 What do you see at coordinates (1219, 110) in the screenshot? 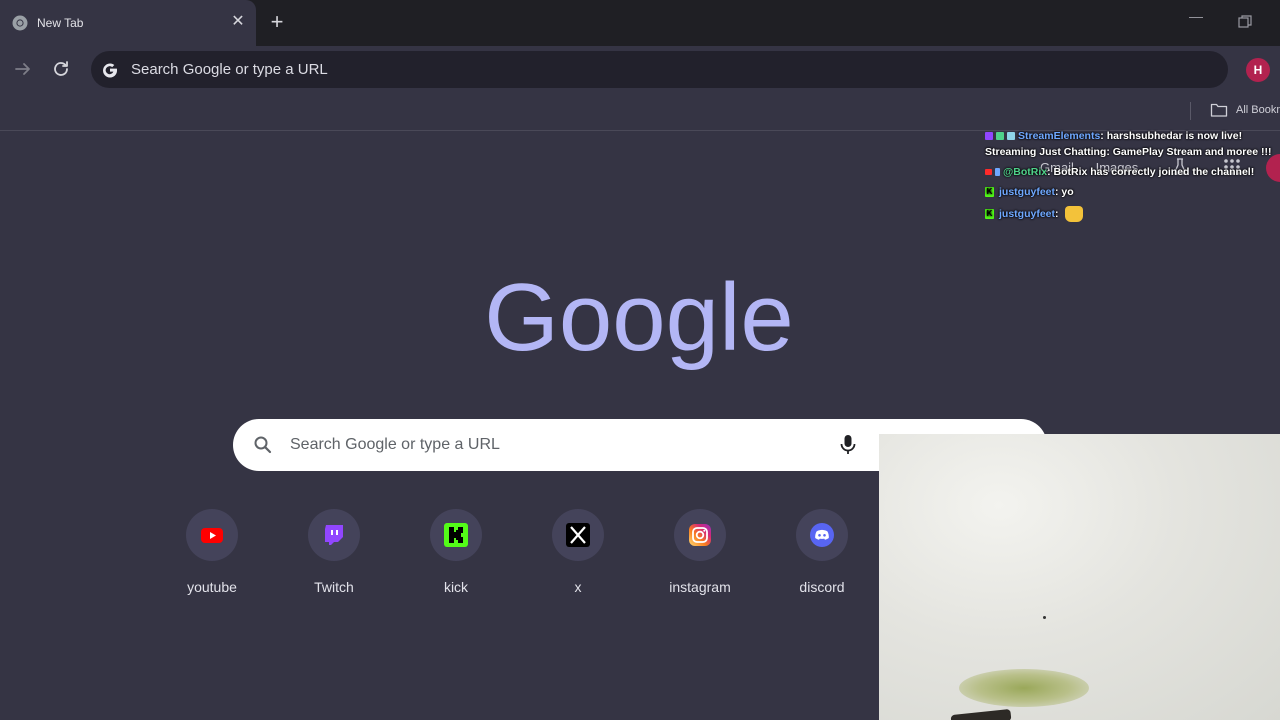
I see `folder-icon` at bounding box center [1219, 110].